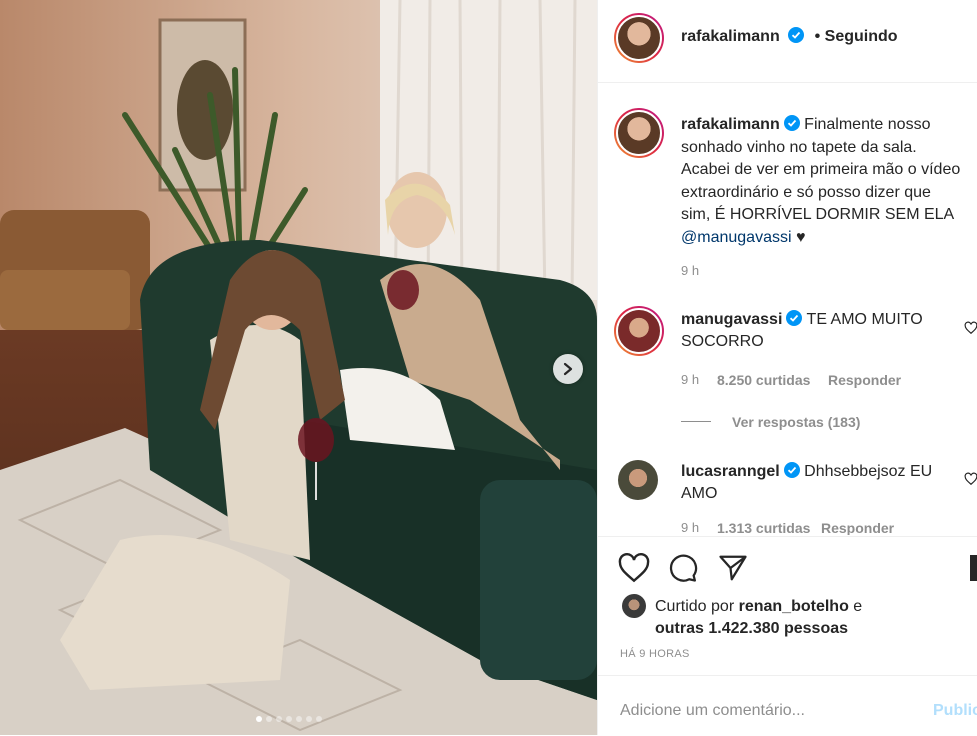 The image size is (977, 736). What do you see at coordinates (856, 36) in the screenshot?
I see `follow-status-button: • Seguindo` at bounding box center [856, 36].